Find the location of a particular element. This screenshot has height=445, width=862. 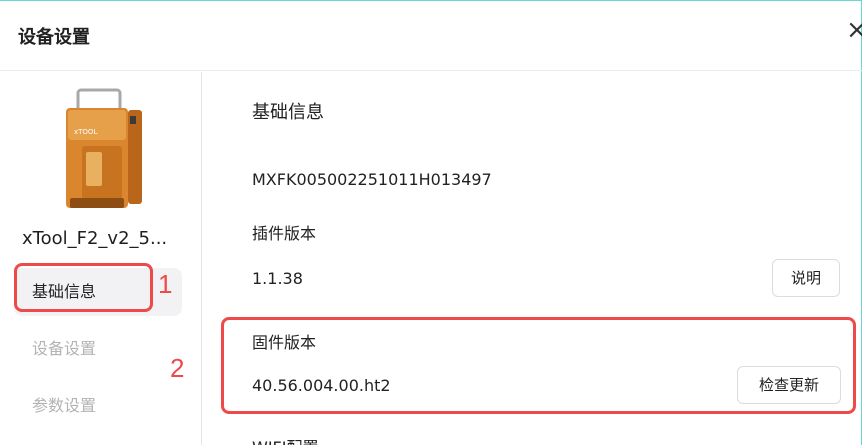

plugin-info-button: 说明 is located at coordinates (806, 278).